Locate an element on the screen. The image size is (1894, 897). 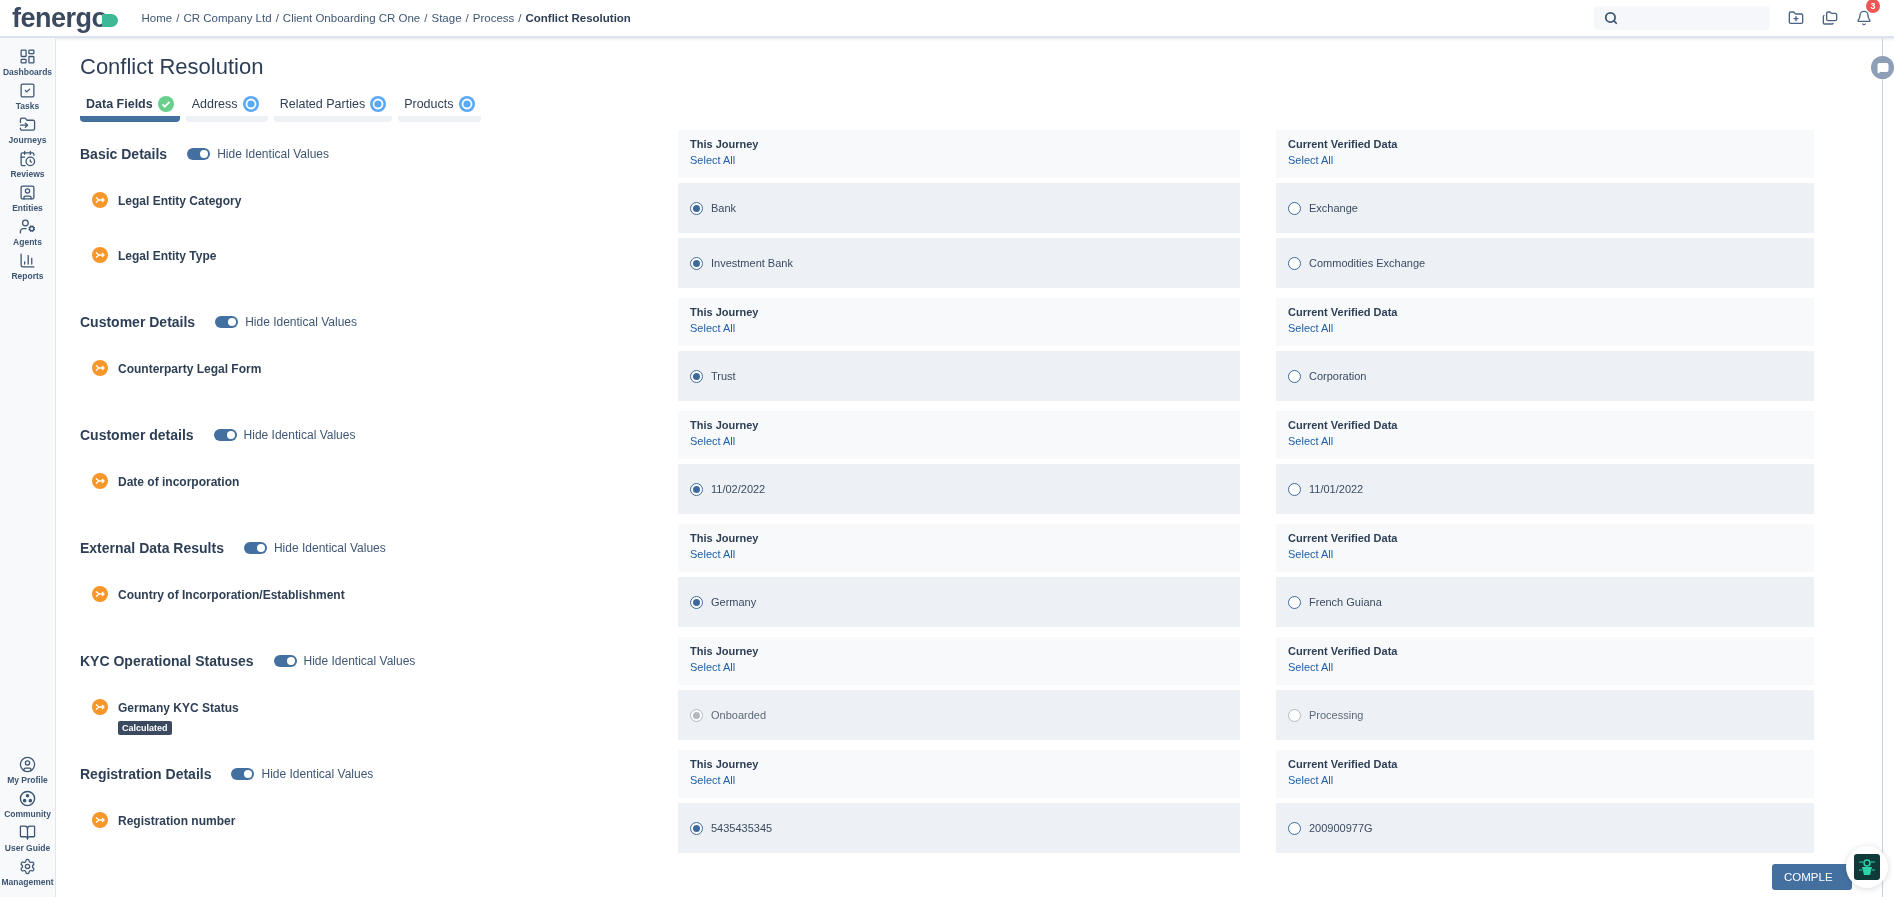
sidebar-item: Reviews is located at coordinates (27, 164).